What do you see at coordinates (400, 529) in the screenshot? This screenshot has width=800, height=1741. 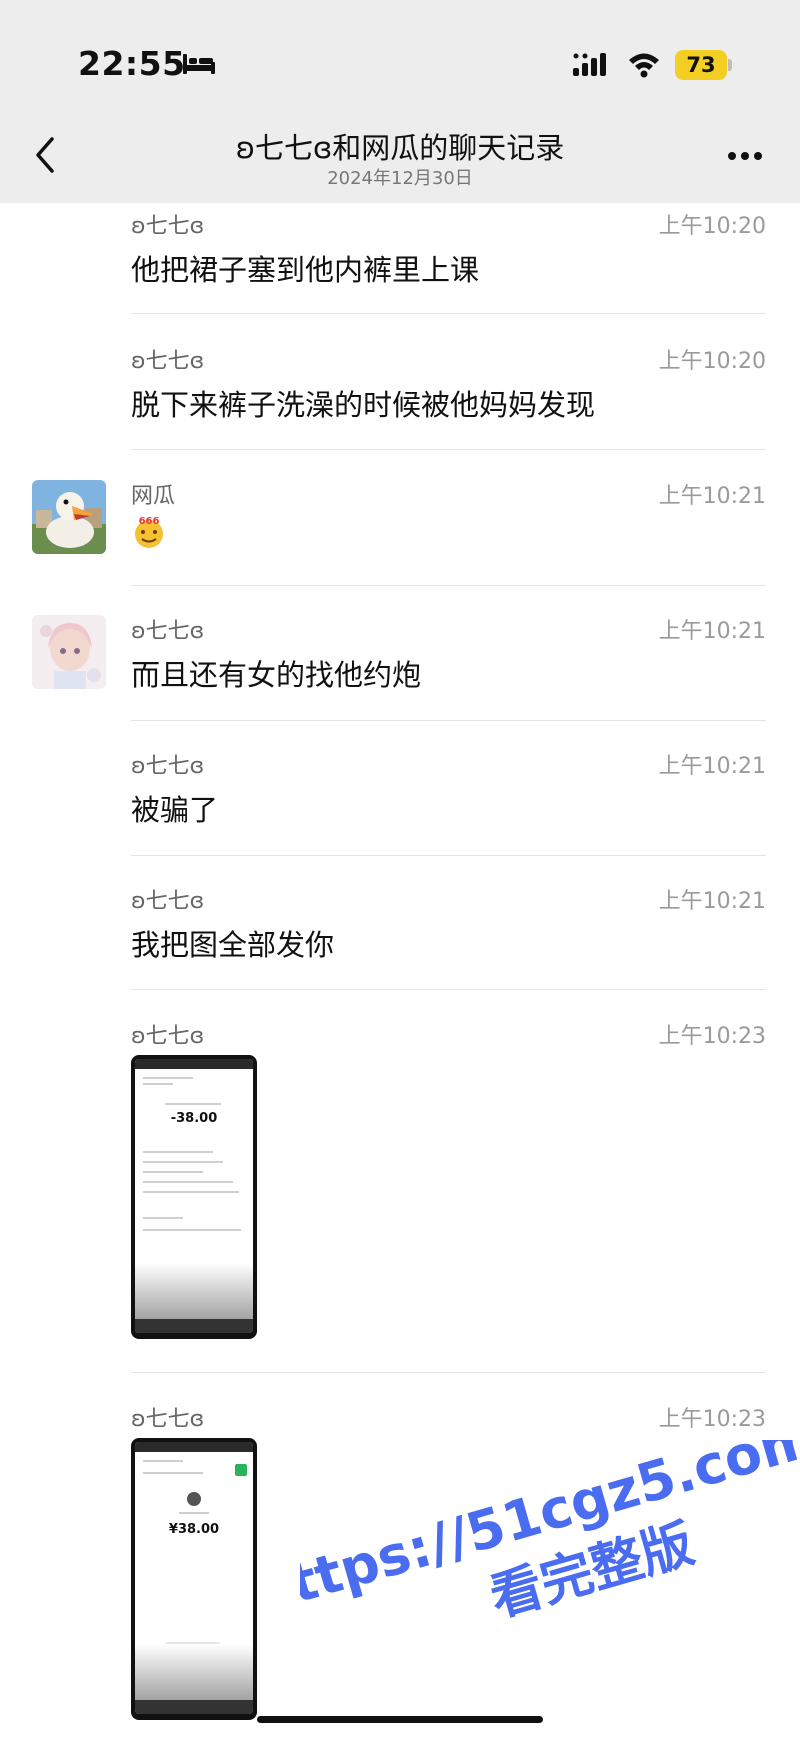 I see `message-item: 网瓜 上午10:21 666` at bounding box center [400, 529].